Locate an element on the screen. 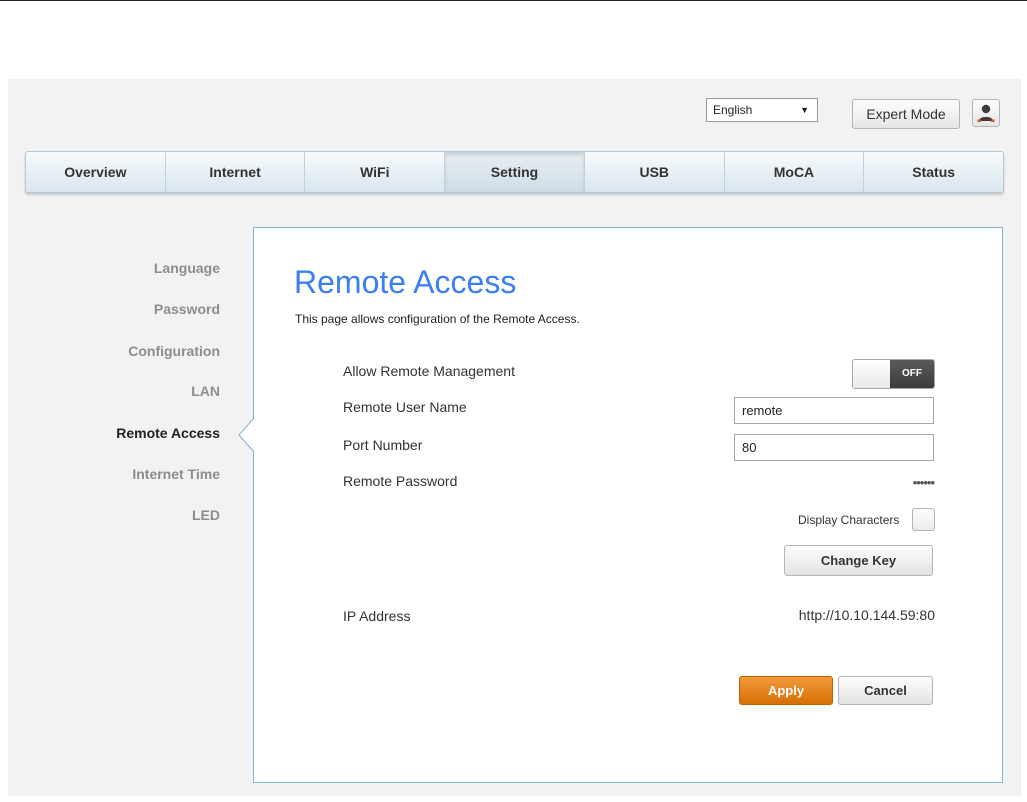 This screenshot has width=1027, height=802. expert-mode-button: Expert Mode is located at coordinates (906, 114).